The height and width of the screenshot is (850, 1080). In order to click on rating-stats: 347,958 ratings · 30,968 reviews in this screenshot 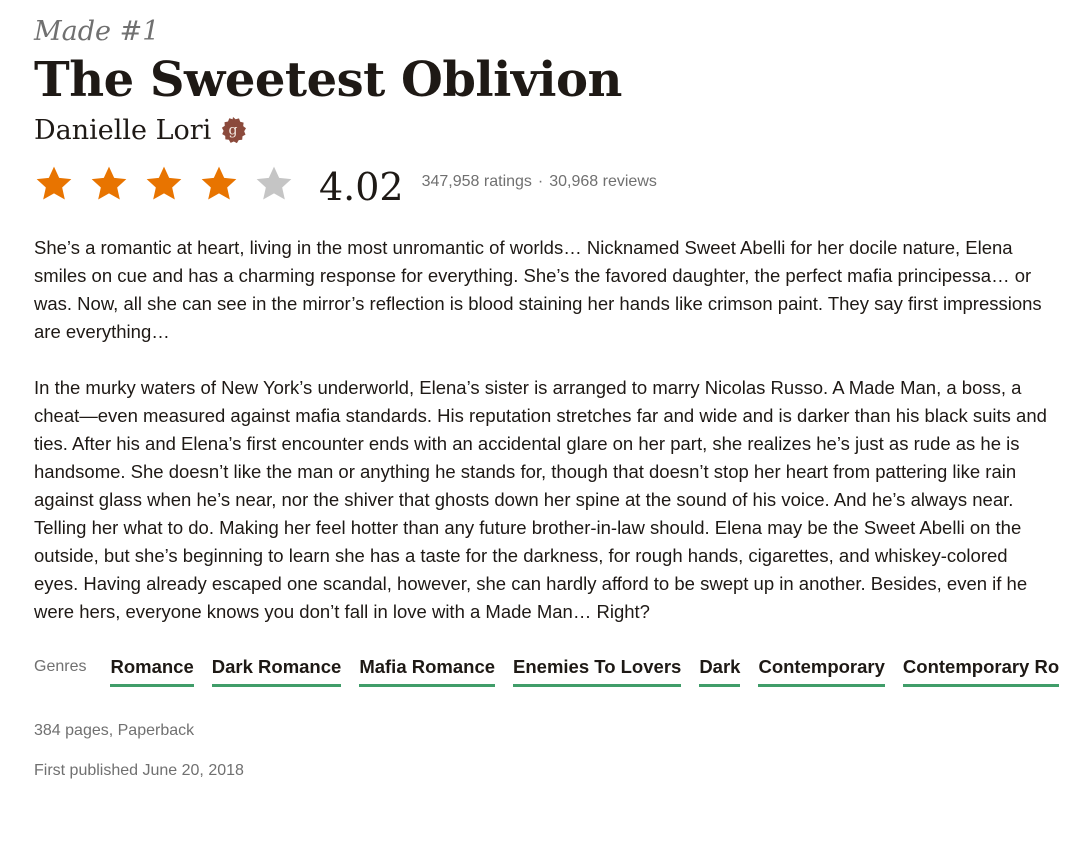, I will do `click(539, 182)`.